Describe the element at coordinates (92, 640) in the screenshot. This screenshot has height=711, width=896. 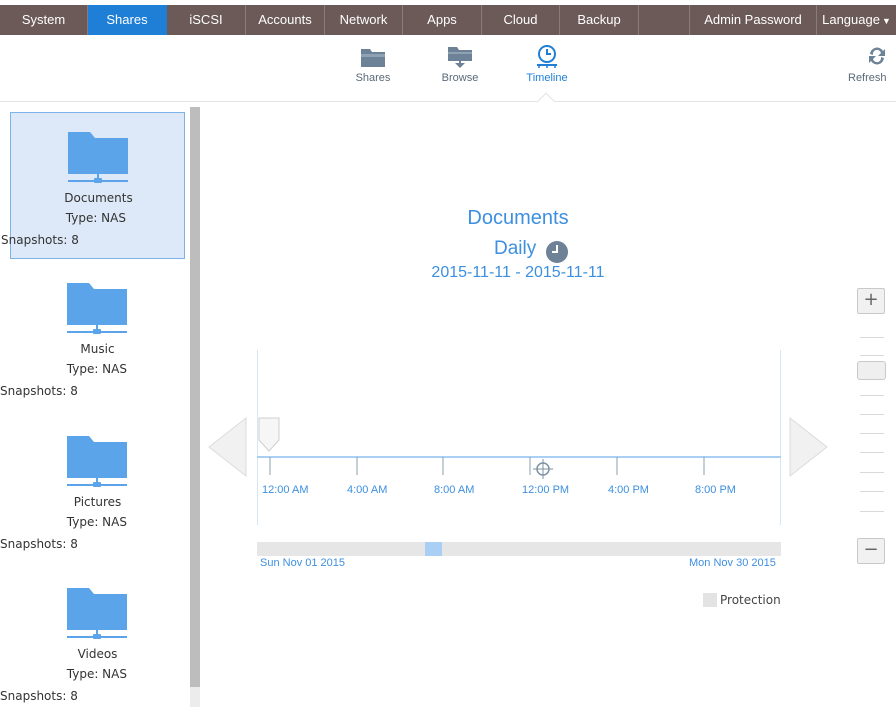
I see `share-item-videos: Videos Type: NAS Snapshots: 8` at that location.